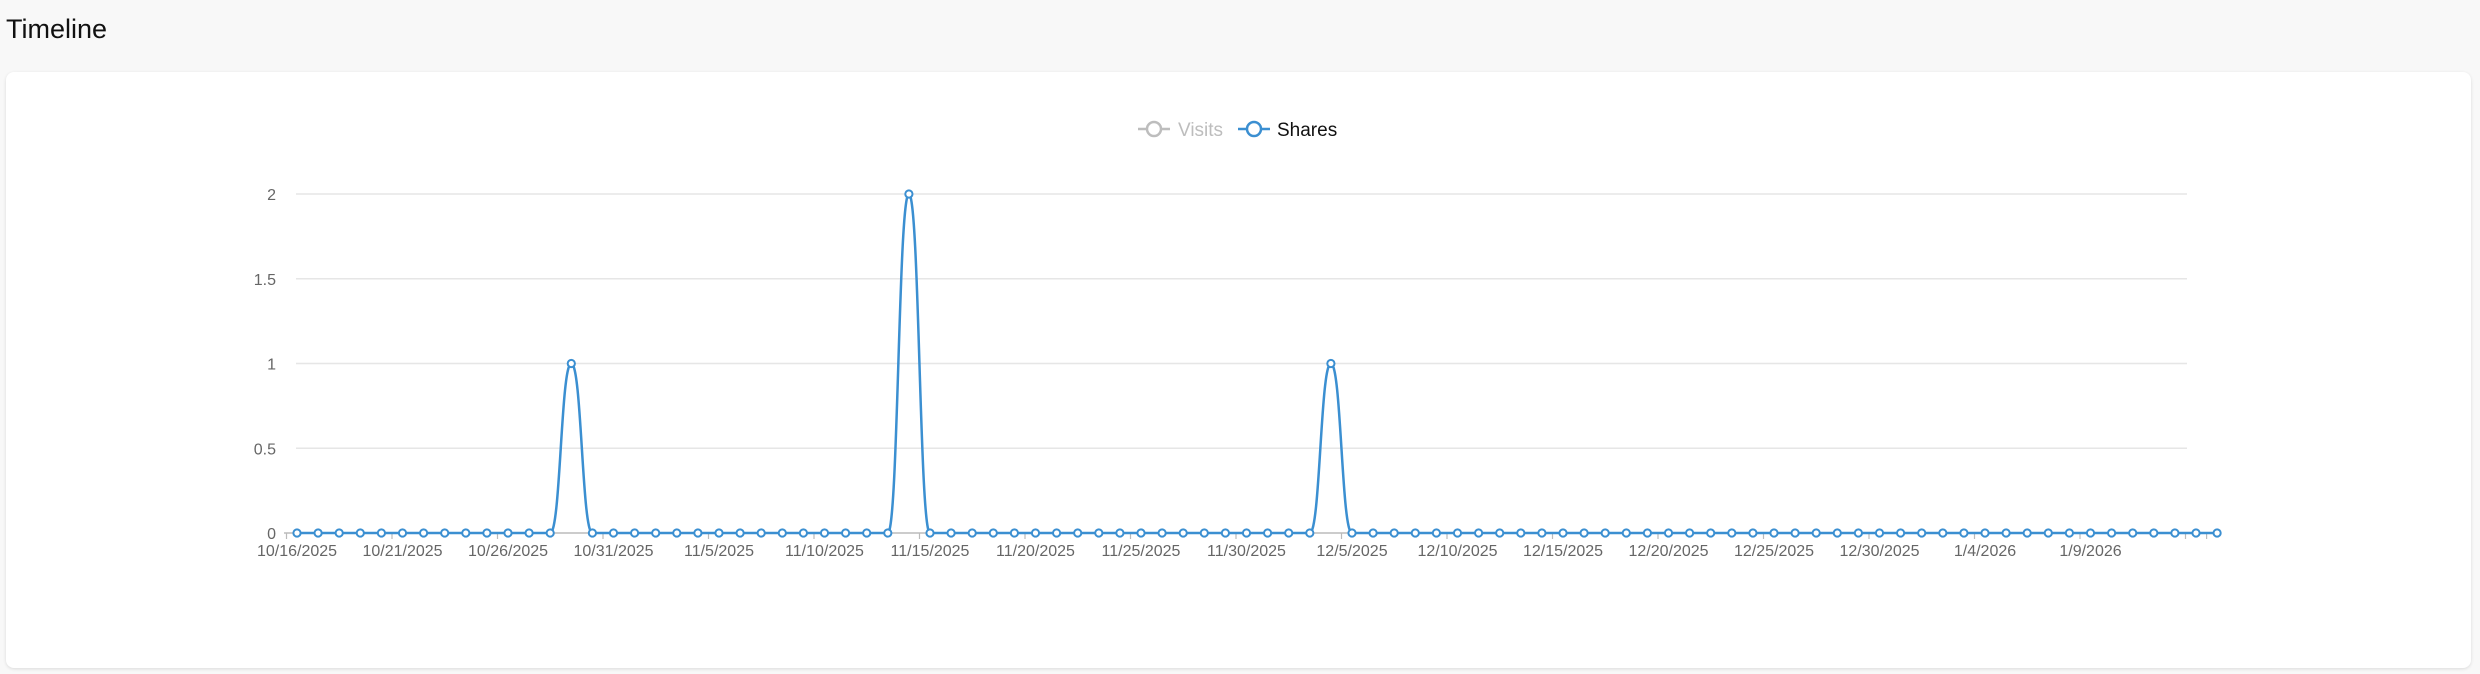  Describe the element at coordinates (297, 551) in the screenshot. I see `x-tick-label: 10/16/2025` at that location.